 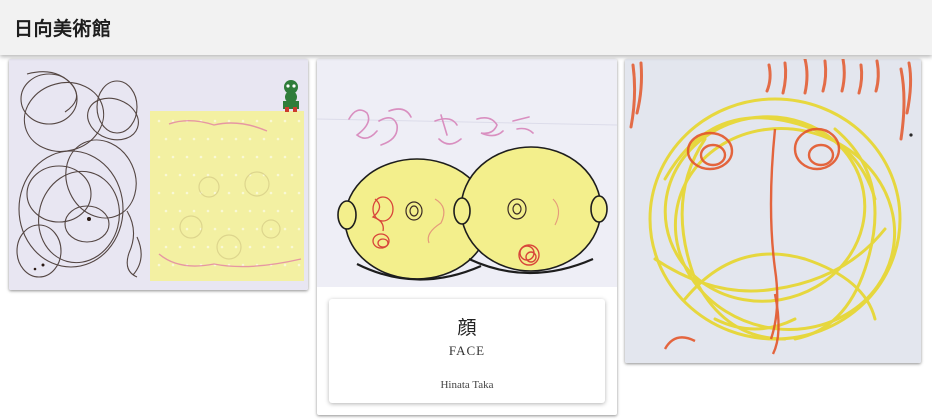 I want to click on app-title: 日向美術館, so click(x=63, y=27).